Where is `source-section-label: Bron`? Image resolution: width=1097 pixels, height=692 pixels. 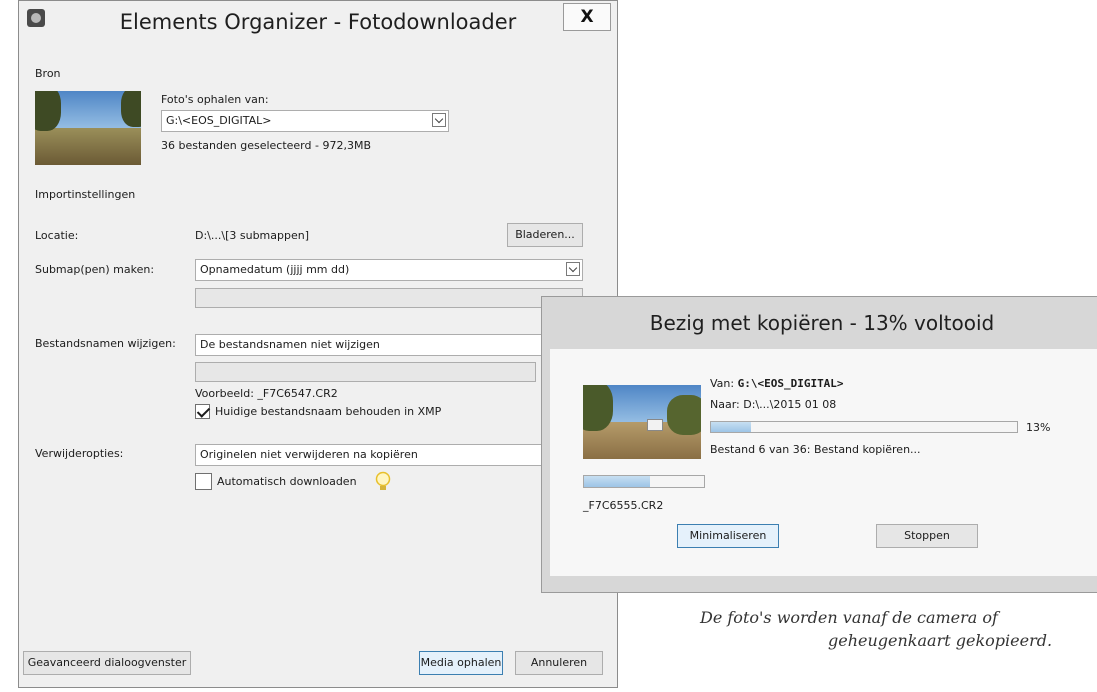
source-section-label: Bron is located at coordinates (48, 73).